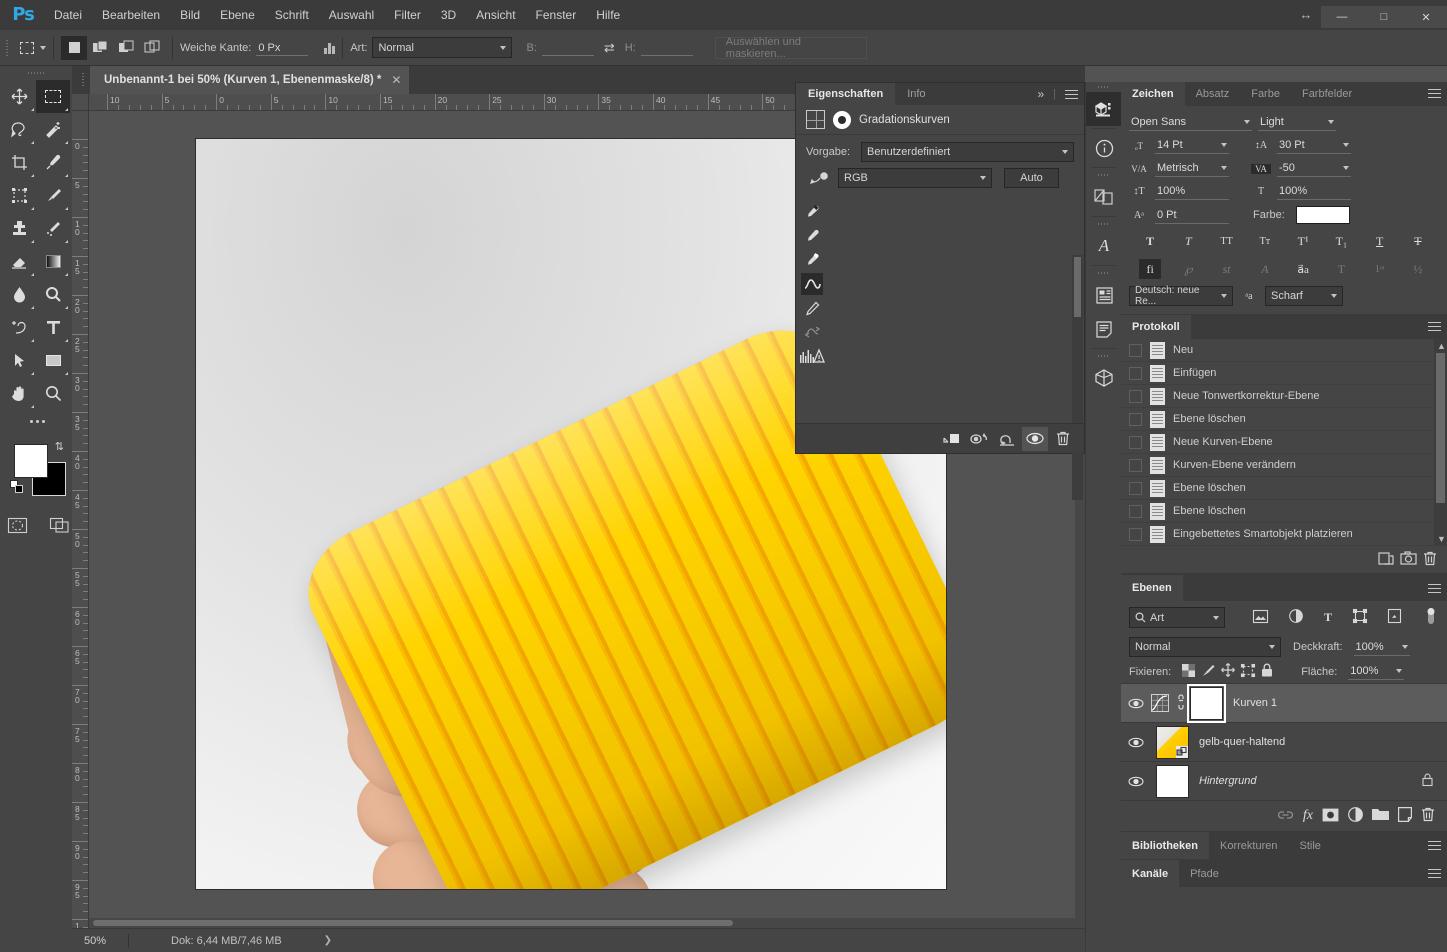  I want to click on close-icon: ✕, so click(396, 80).